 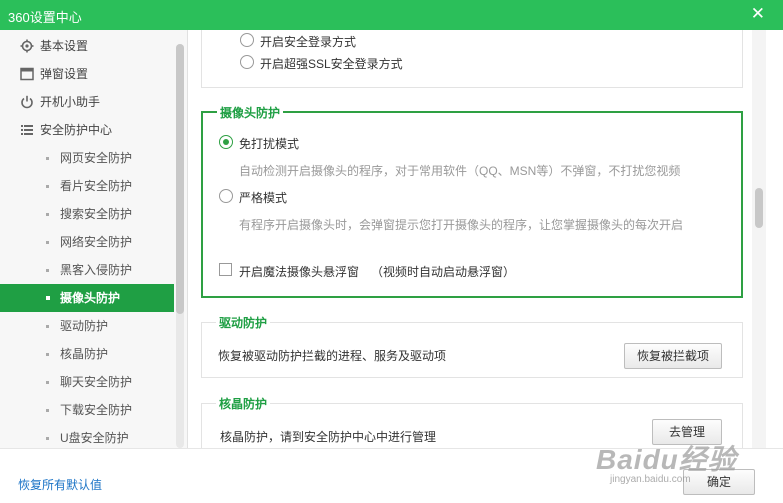 I want to click on driver-protection-title: 驱动防护, so click(x=243, y=322).